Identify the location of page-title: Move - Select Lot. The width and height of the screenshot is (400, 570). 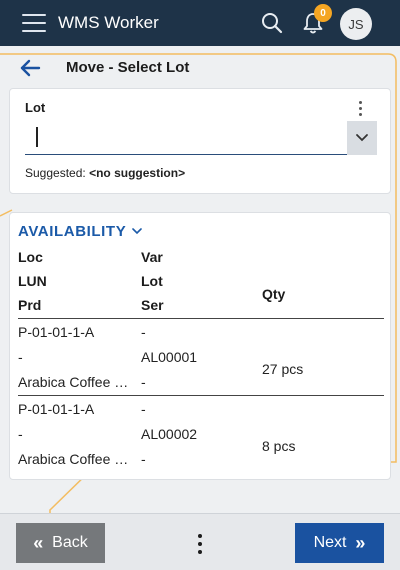
(128, 67).